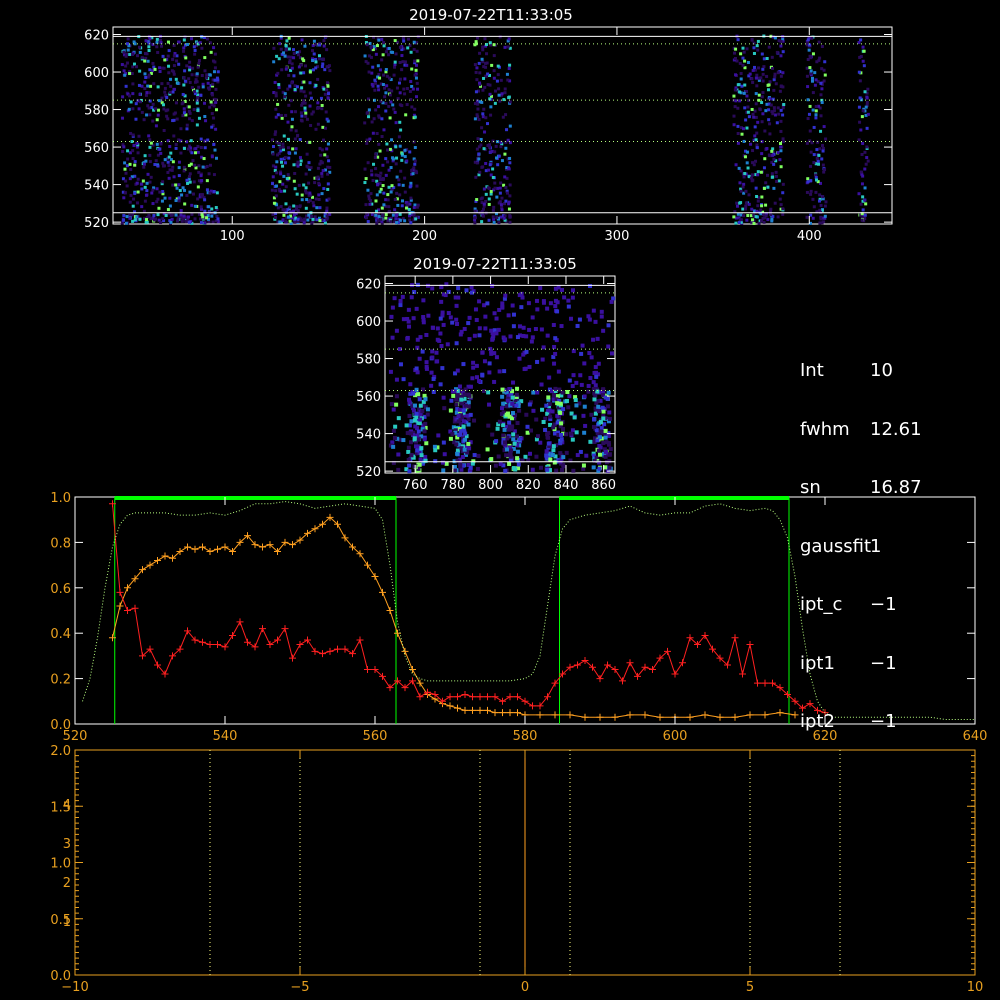 This screenshot has width=1000, height=1000. Describe the element at coordinates (96, 36) in the screenshot. I see `top-heatmap-ytick-label: 620` at that location.